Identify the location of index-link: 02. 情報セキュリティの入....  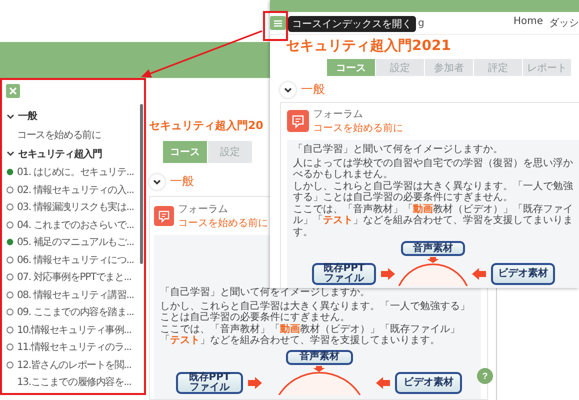
(75, 189).